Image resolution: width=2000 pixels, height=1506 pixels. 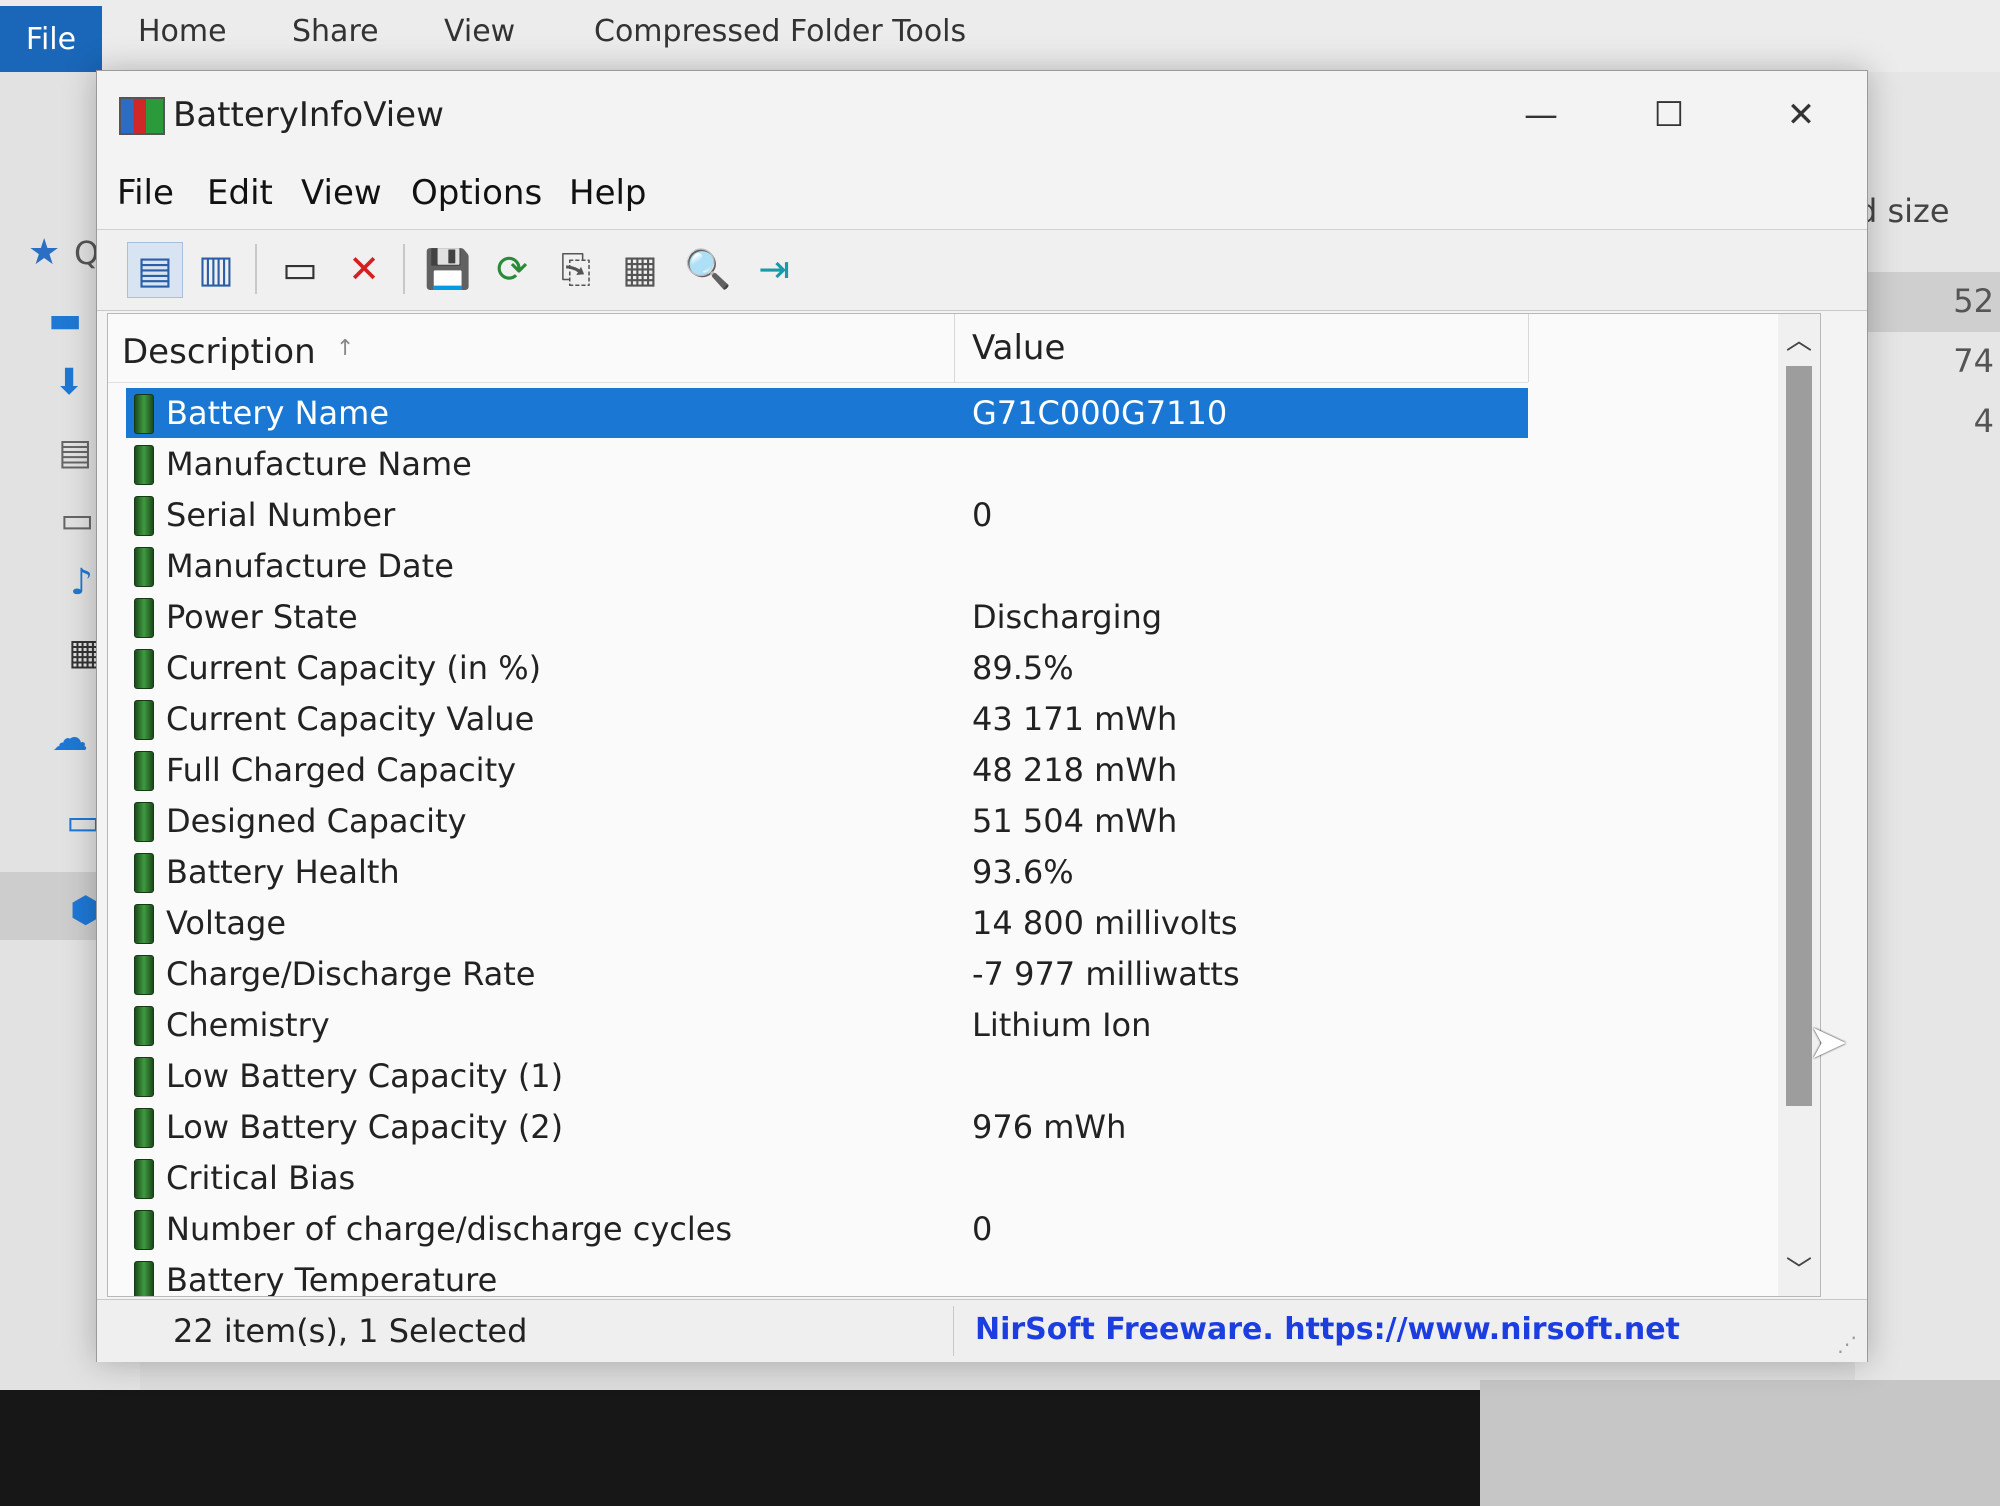 What do you see at coordinates (827, 719) in the screenshot?
I see `list-row: Current Capacity Value 43 171 mWh` at bounding box center [827, 719].